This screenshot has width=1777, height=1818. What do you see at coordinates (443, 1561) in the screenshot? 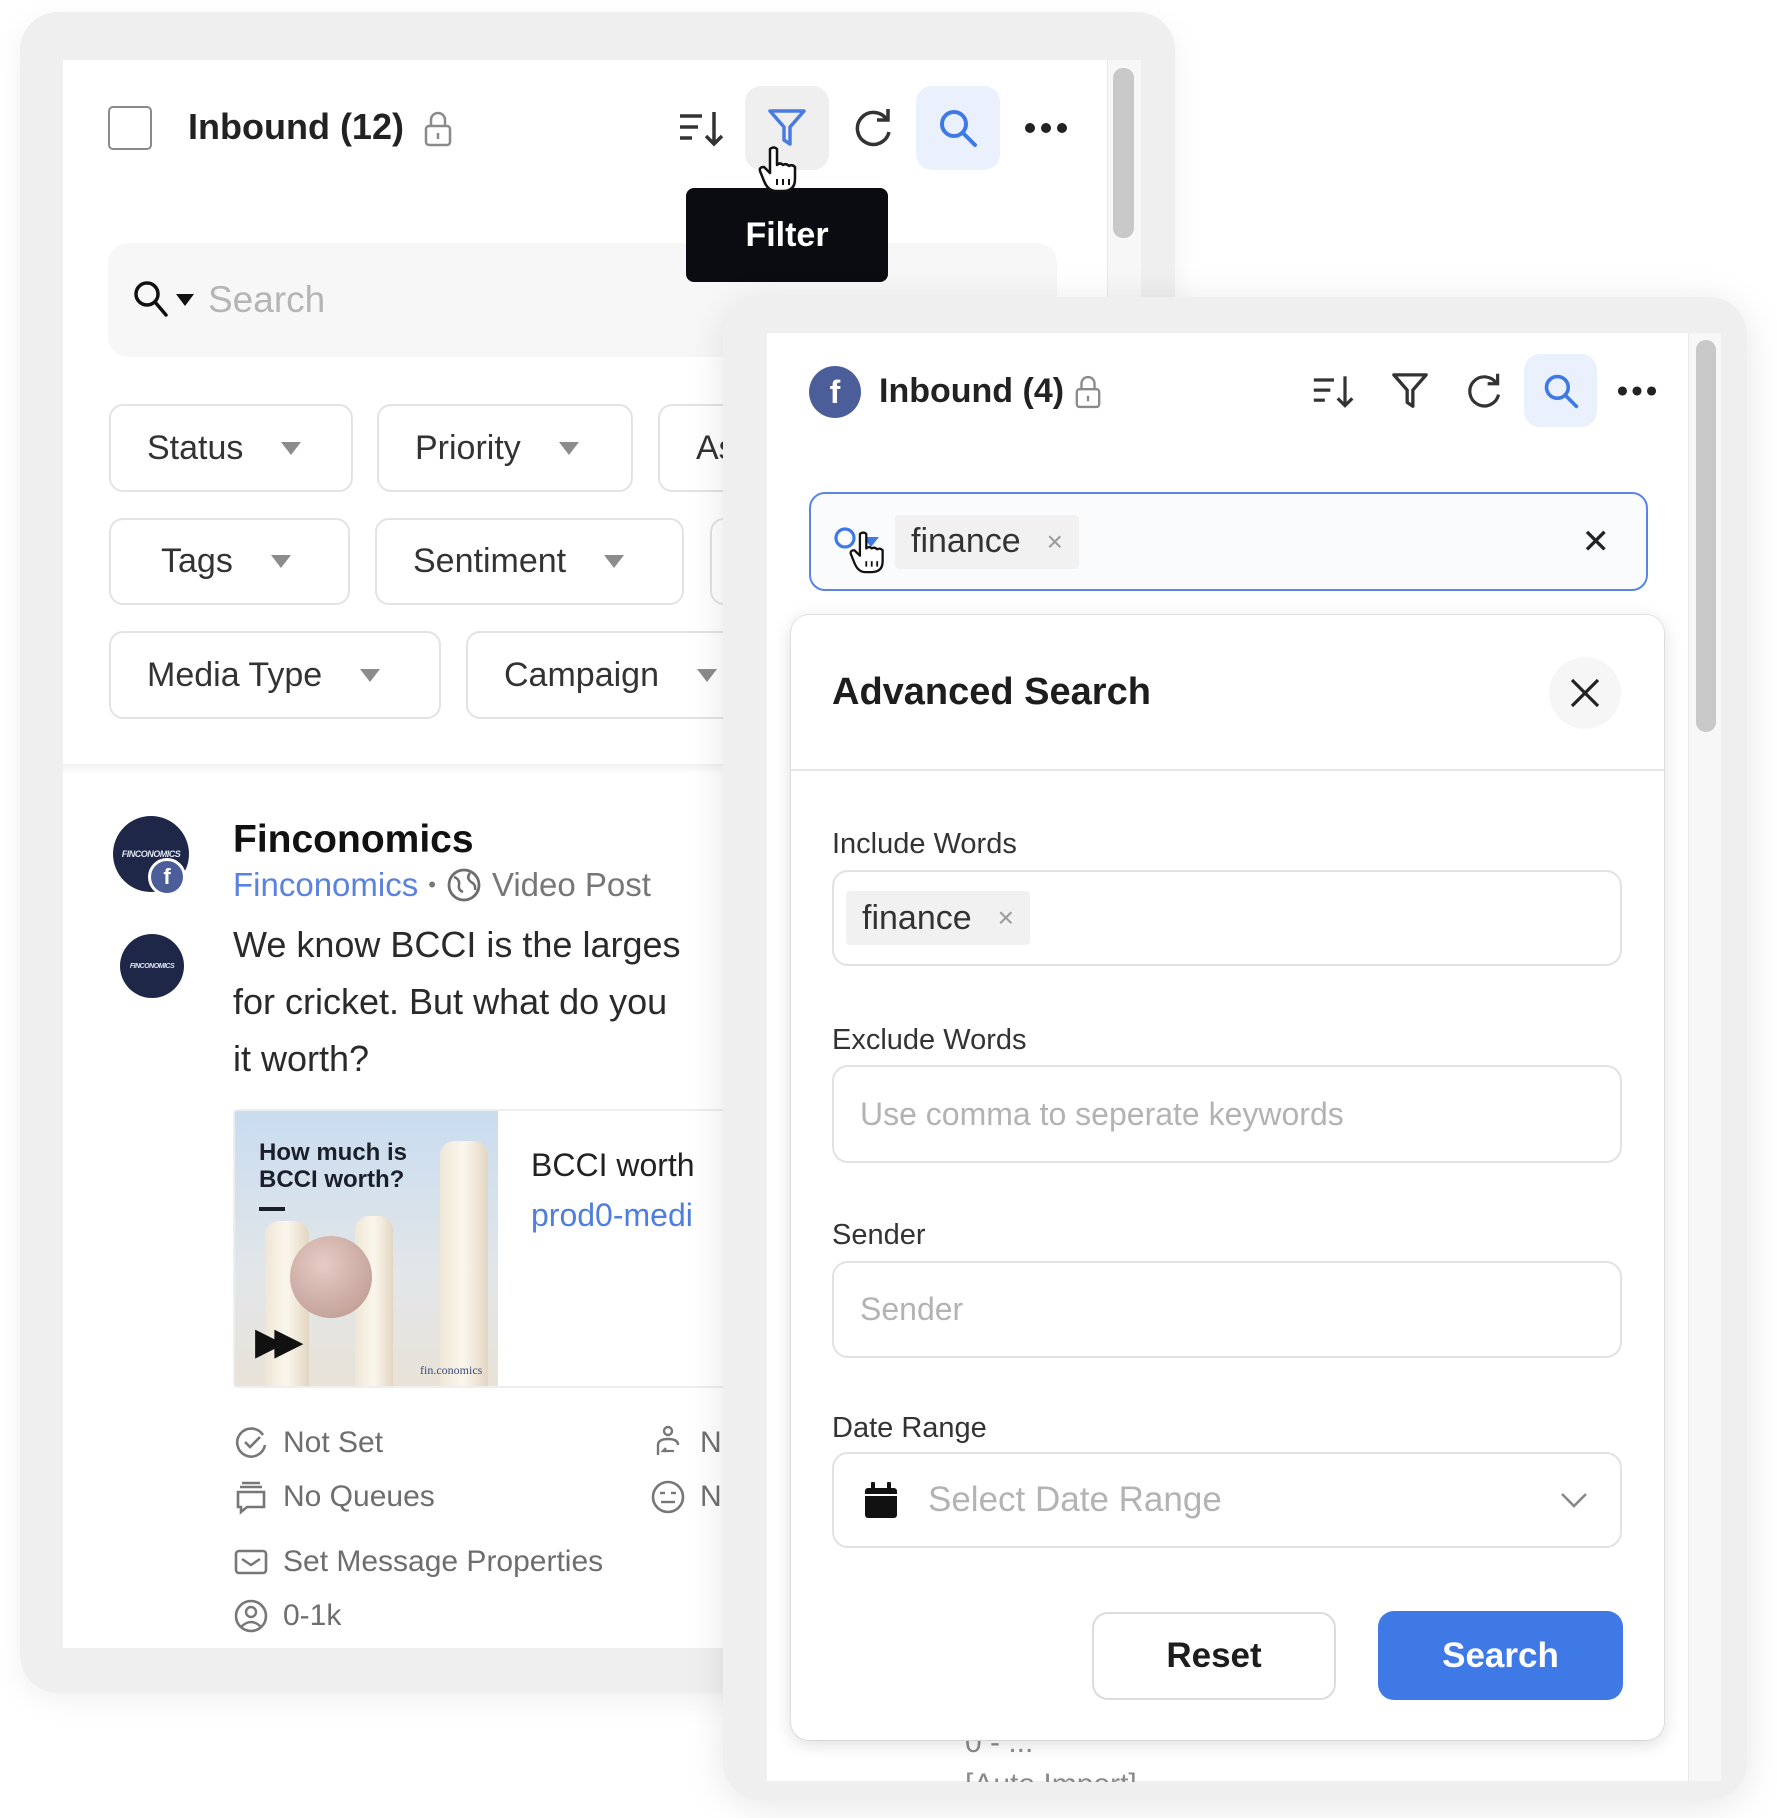
I see `message-properties-link: Set Message Properties` at bounding box center [443, 1561].